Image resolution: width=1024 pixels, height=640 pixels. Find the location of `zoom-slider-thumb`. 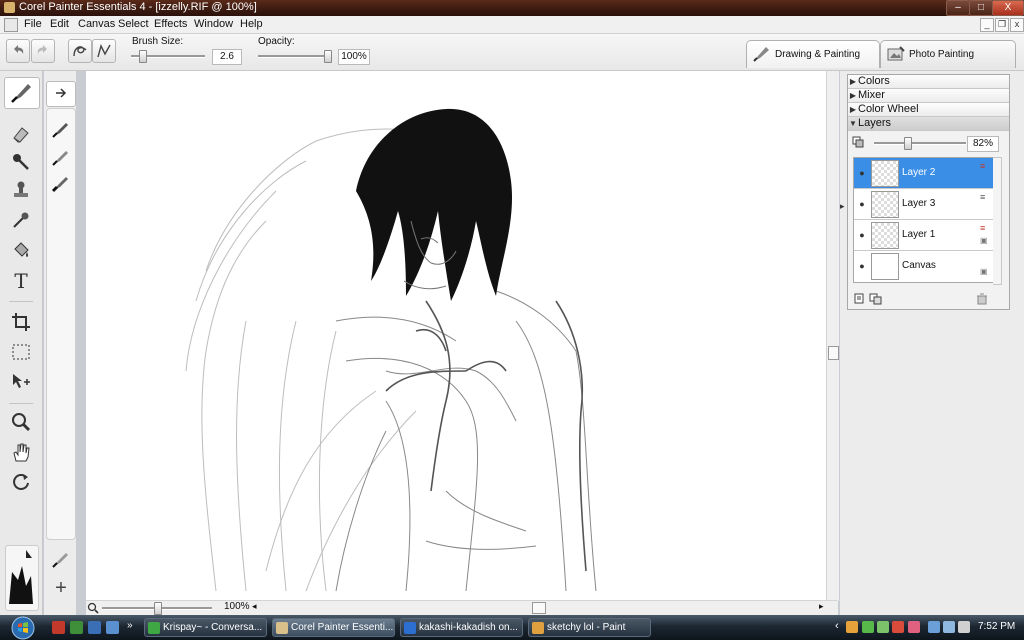

zoom-slider-thumb is located at coordinates (158, 608).